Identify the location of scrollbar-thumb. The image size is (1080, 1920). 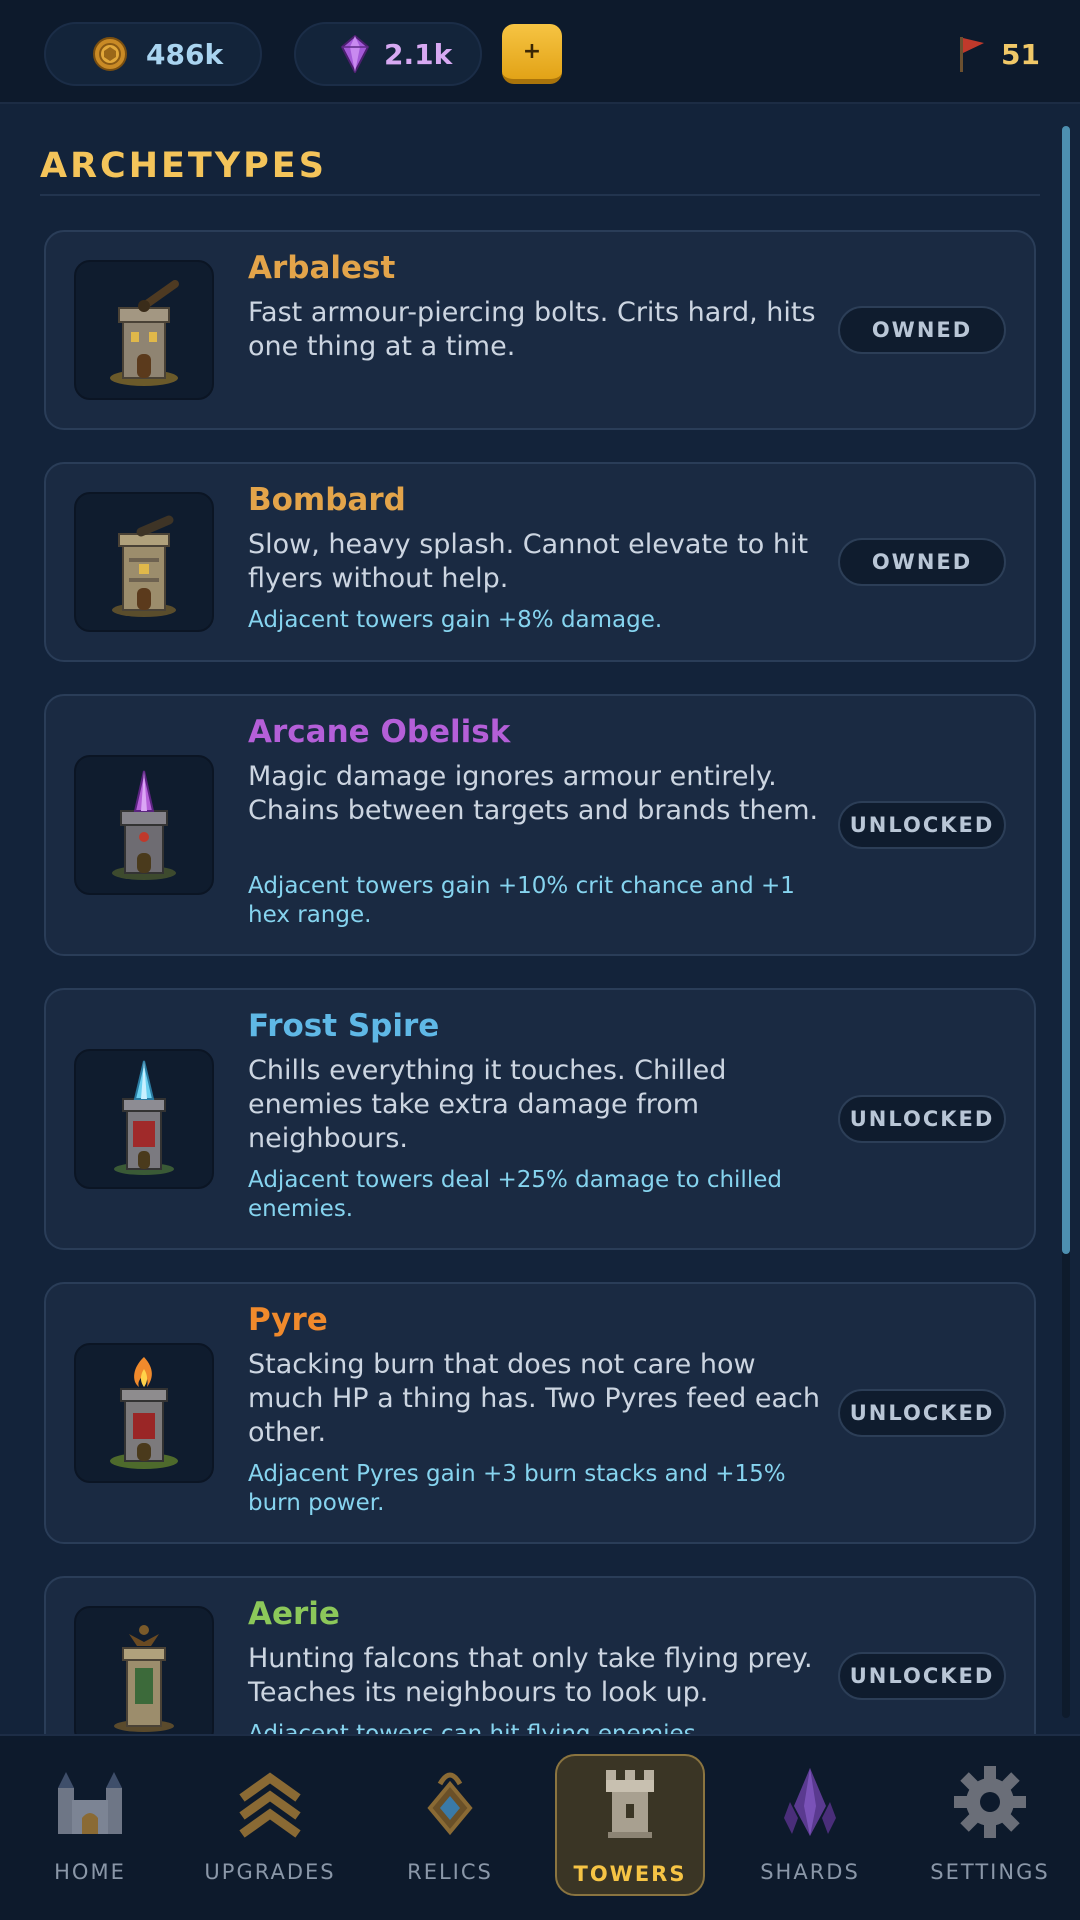
(1066, 690).